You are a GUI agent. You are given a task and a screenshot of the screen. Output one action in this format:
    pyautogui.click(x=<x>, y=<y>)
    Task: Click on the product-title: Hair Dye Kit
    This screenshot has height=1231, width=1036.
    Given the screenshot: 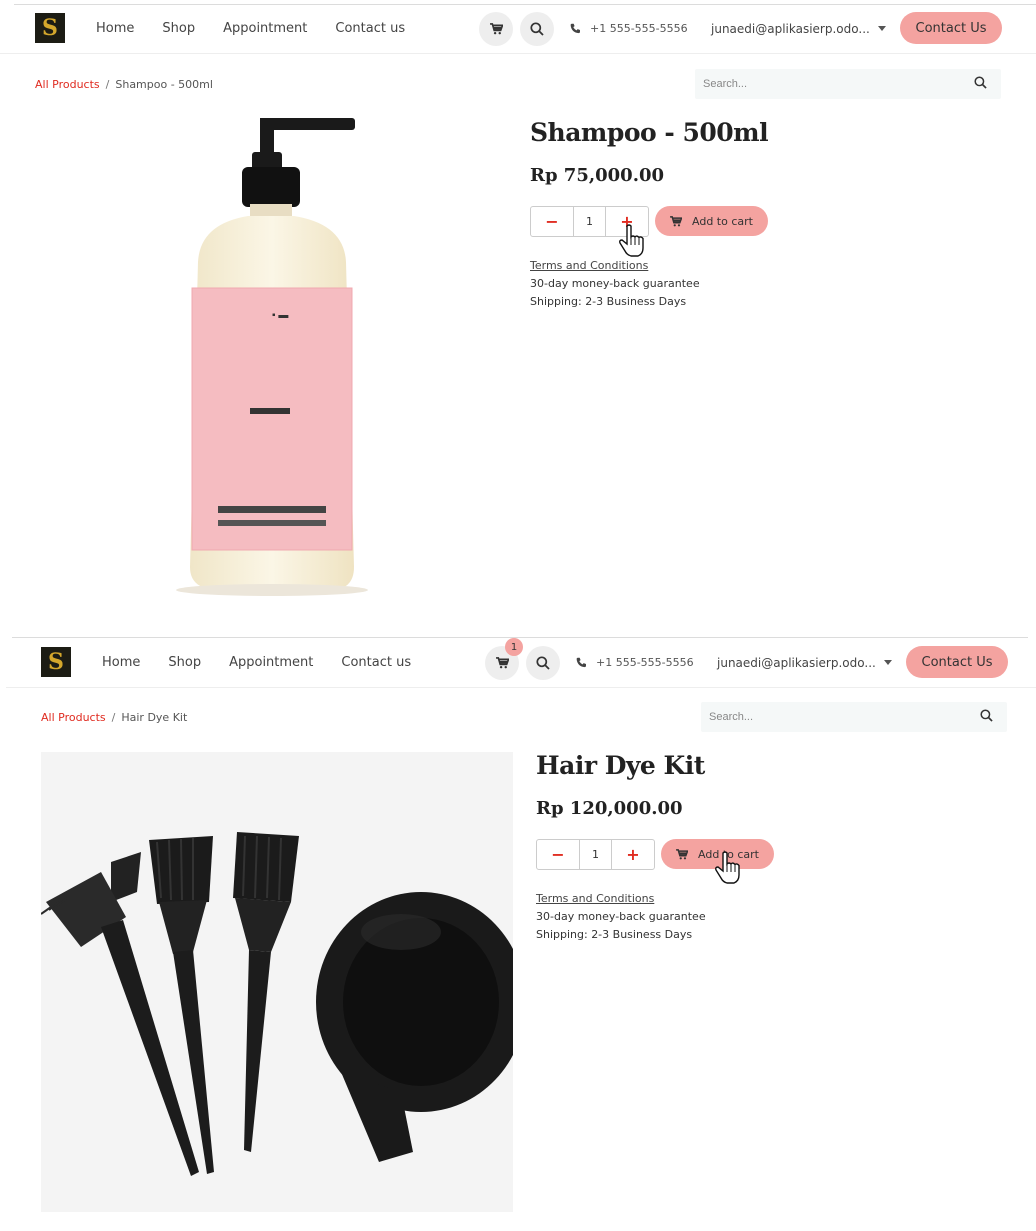 What is the action you would take?
    pyautogui.click(x=620, y=765)
    